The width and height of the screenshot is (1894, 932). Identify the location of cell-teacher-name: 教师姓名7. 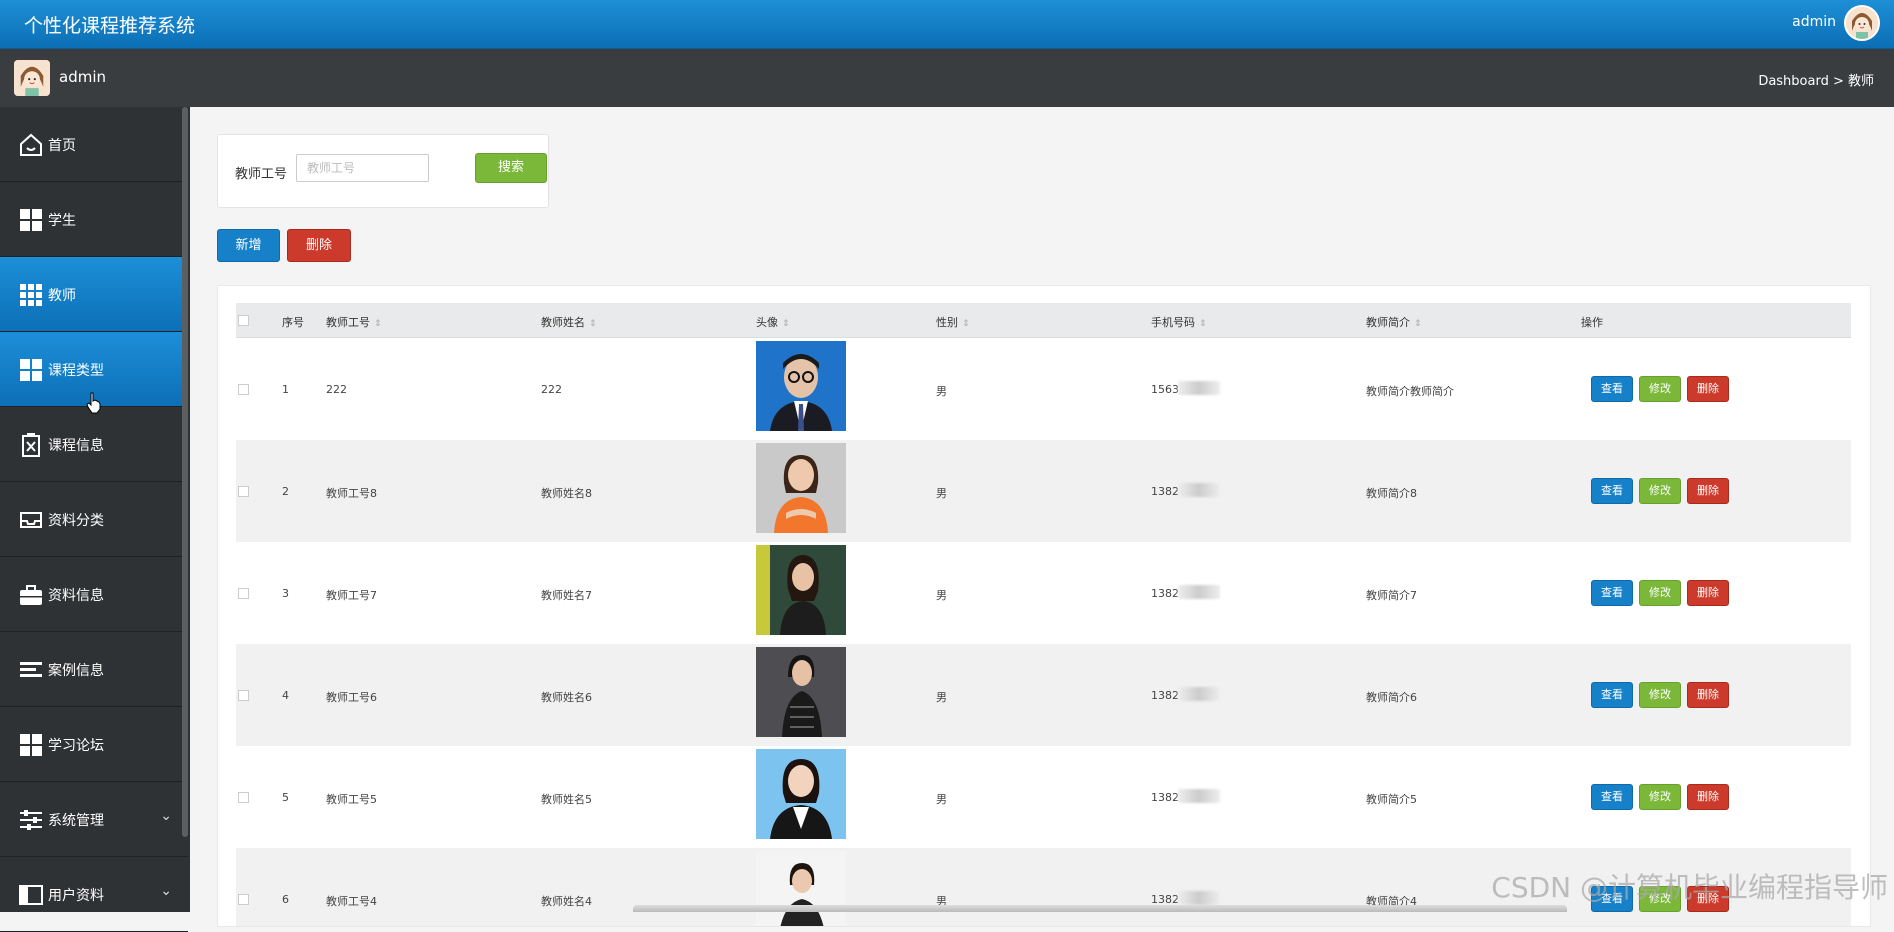
(566, 595).